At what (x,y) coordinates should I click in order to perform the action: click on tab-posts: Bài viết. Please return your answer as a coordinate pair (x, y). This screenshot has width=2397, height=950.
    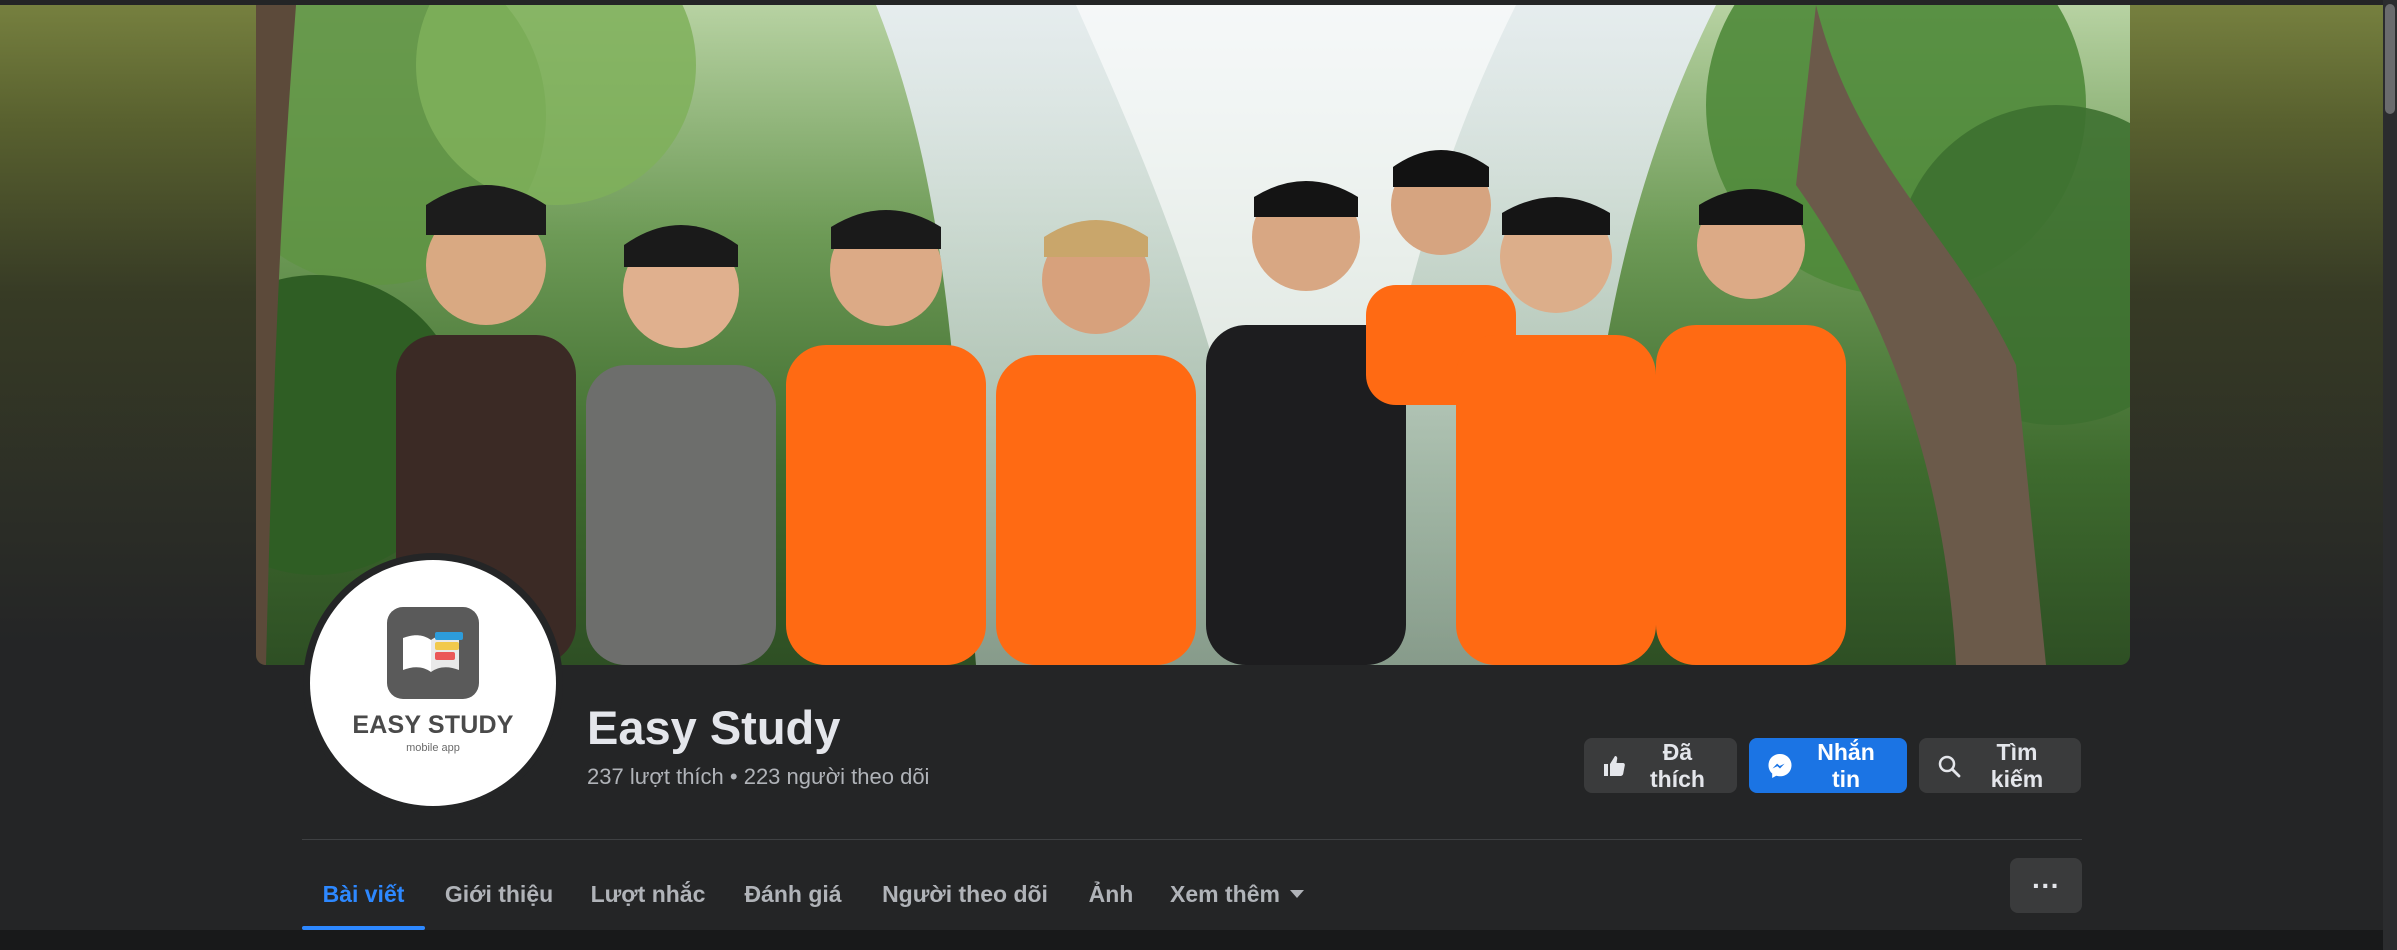
    Looking at the image, I should click on (363, 894).